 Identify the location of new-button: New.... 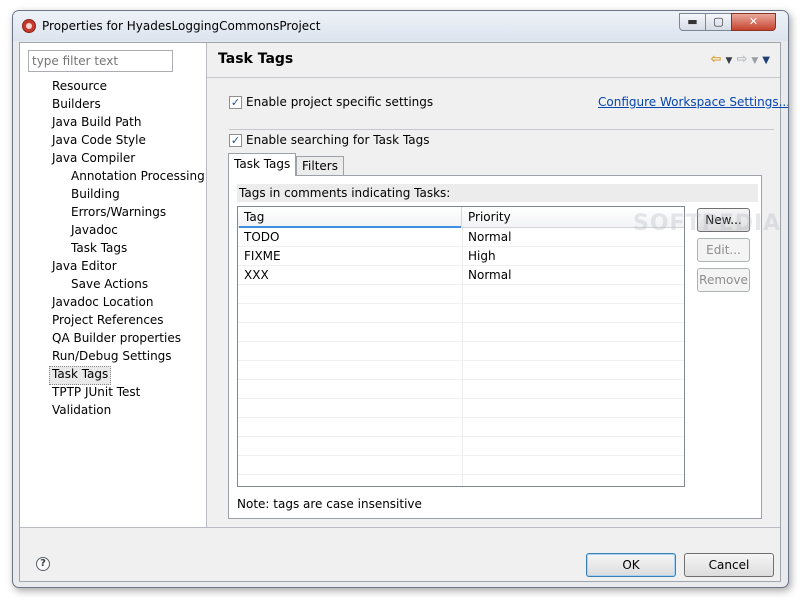
(723, 220).